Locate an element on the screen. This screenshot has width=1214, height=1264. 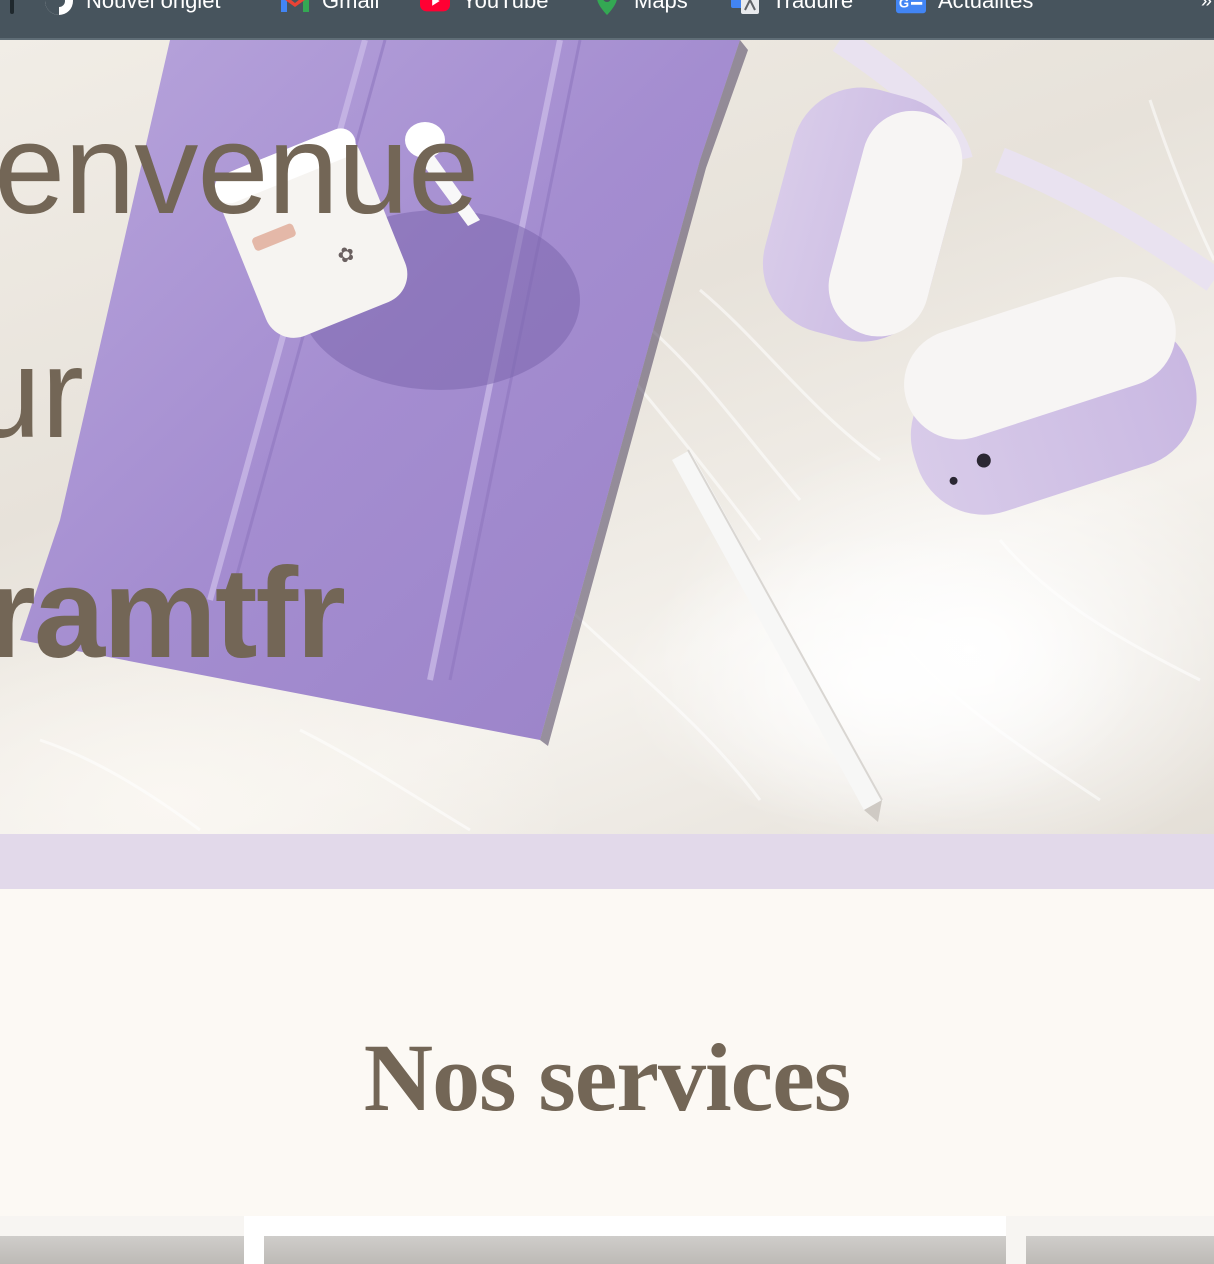
maps-icon is located at coordinates (607, 8).